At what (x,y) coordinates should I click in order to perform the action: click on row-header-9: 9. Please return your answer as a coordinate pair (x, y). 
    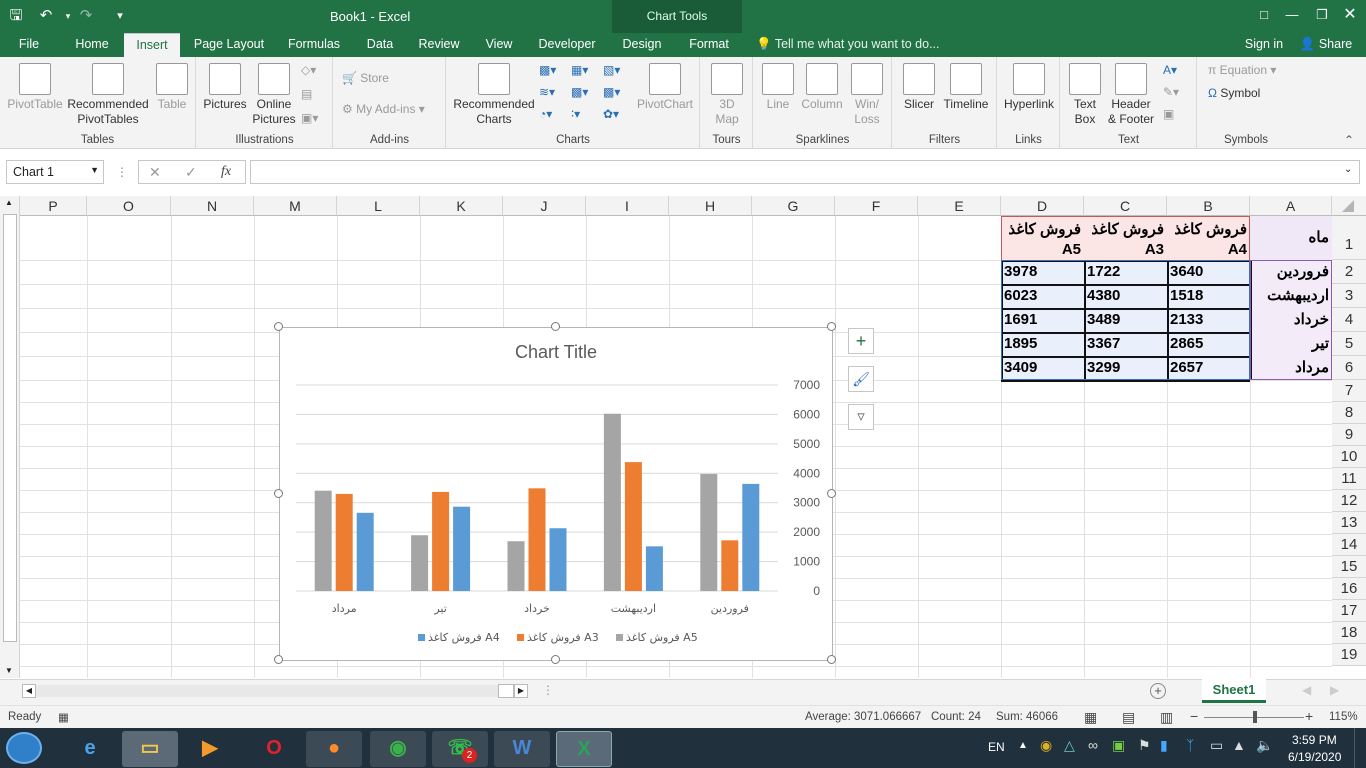
    Looking at the image, I should click on (1349, 435).